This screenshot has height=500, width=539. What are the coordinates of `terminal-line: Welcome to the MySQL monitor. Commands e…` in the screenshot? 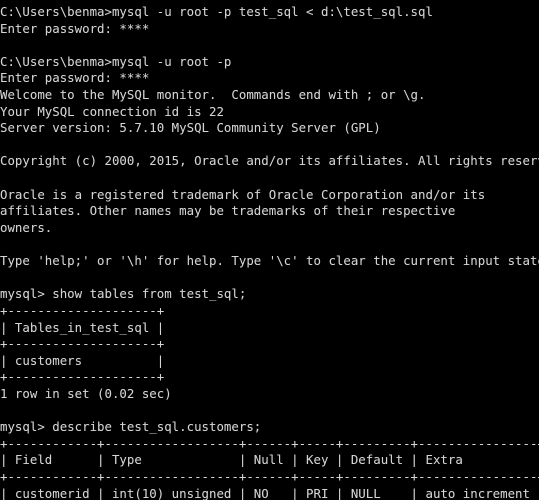 It's located at (213, 95).